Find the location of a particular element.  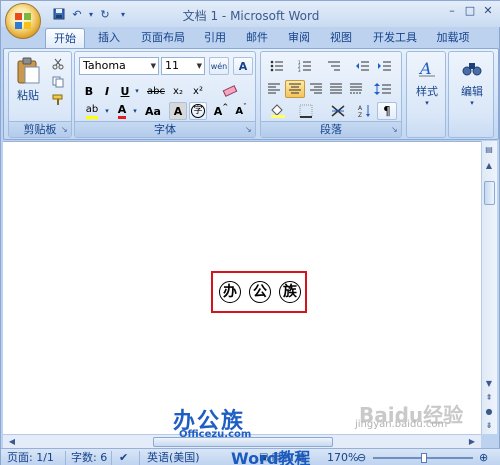

shading-icon is located at coordinates (278, 111).